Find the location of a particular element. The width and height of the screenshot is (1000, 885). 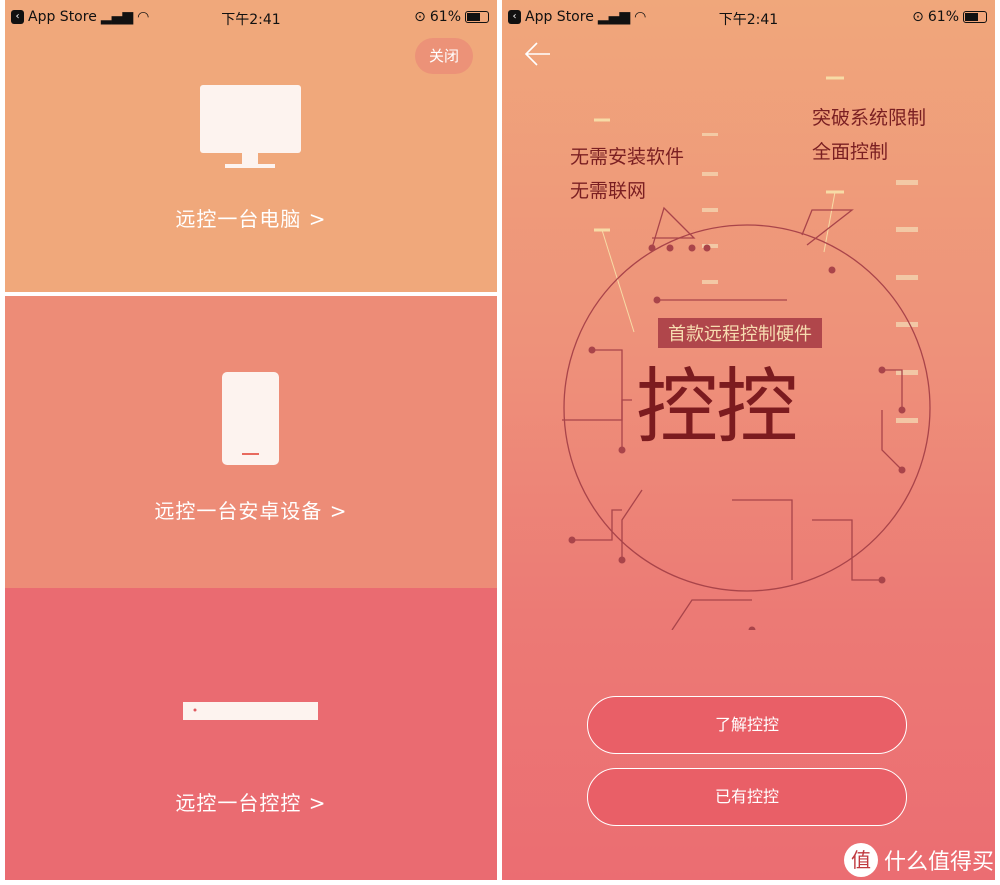

banner-first-hardware: 首款远程控制硬件 is located at coordinates (740, 333).